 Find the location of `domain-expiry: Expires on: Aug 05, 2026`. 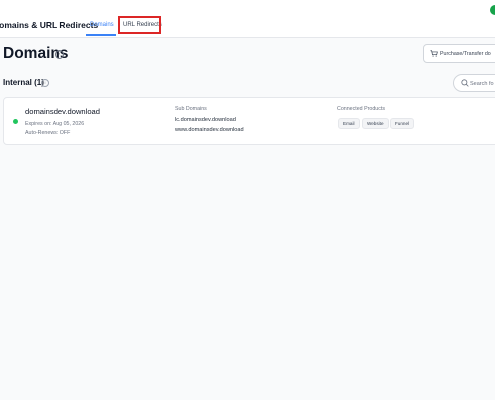

domain-expiry: Expires on: Aug 05, 2026 is located at coordinates (55, 124).